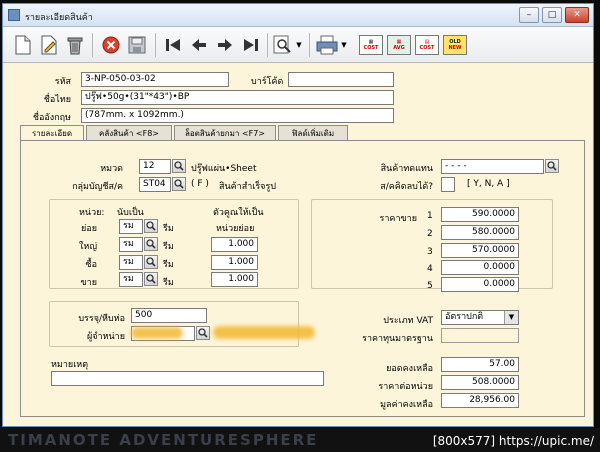 The width and height of the screenshot is (600, 452). What do you see at coordinates (398, 219) in the screenshot?
I see `price-label: ราคาขาย` at bounding box center [398, 219].